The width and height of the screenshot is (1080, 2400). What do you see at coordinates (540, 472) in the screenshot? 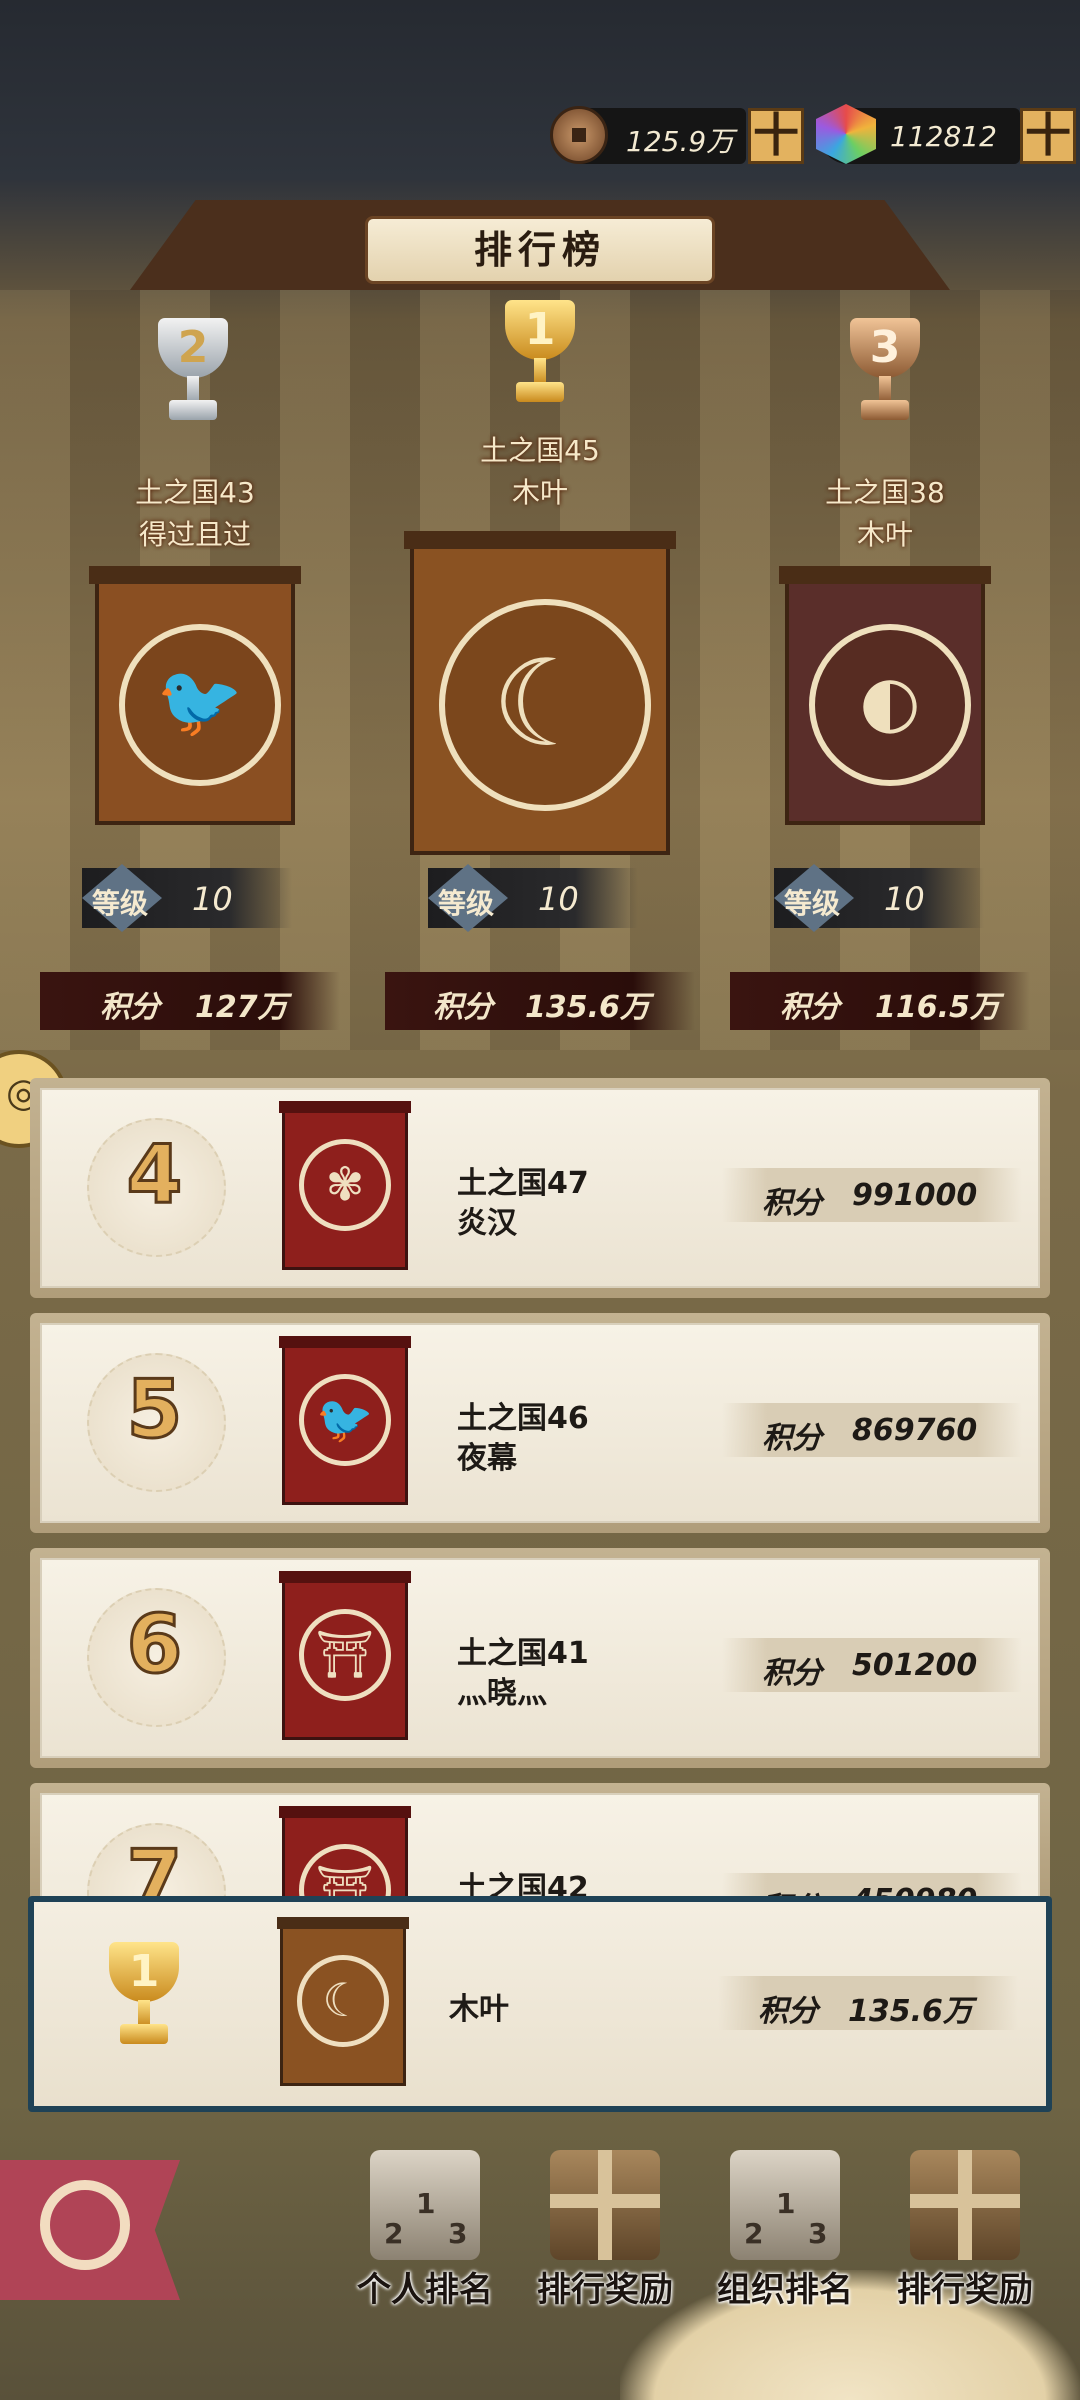
I see `podium-1-info: 土之国45 木叶` at bounding box center [540, 472].